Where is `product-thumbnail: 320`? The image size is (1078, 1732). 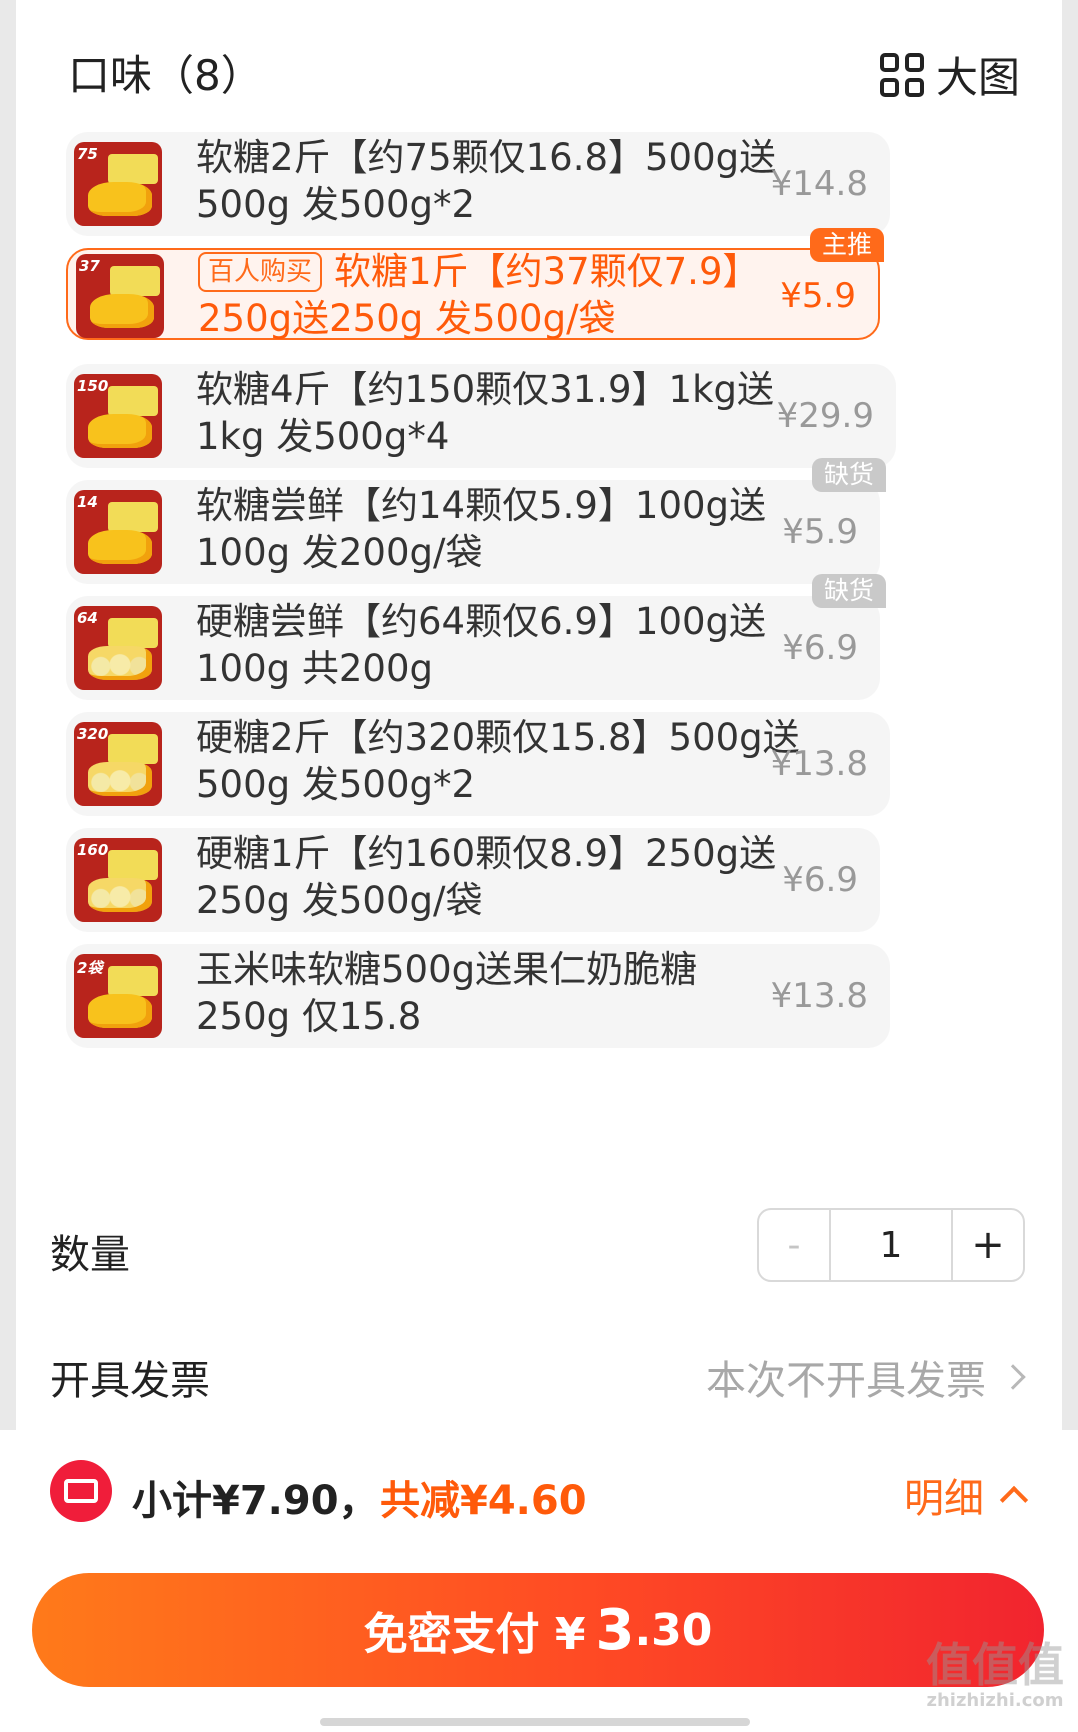
product-thumbnail: 320 is located at coordinates (118, 764).